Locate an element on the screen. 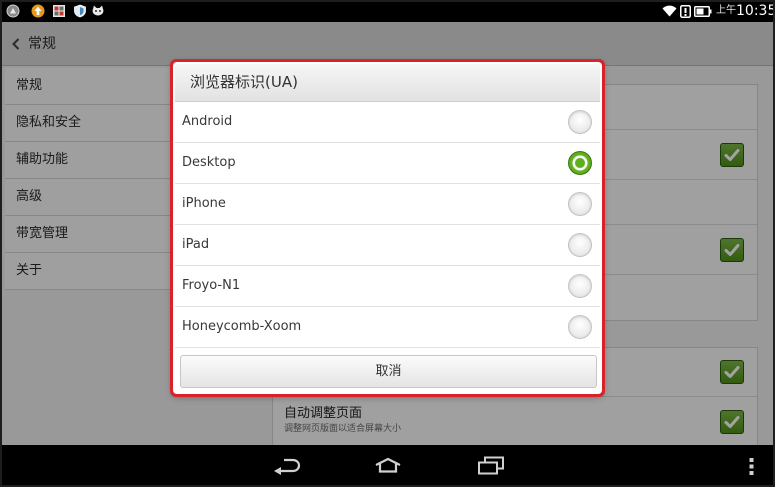 Image resolution: width=775 pixels, height=487 pixels. overflow-menu-icon is located at coordinates (751, 466).